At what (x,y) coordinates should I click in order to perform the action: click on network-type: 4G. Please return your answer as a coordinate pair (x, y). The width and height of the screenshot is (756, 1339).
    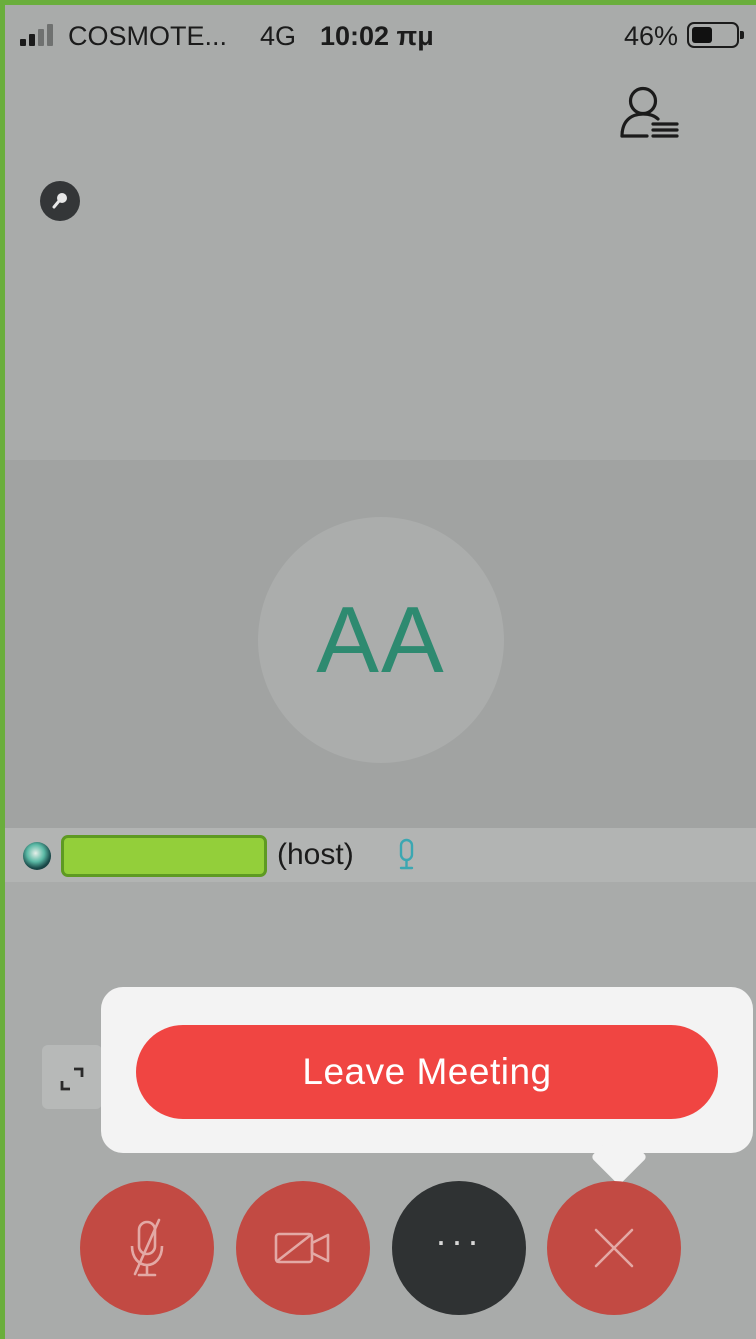
    Looking at the image, I should click on (278, 36).